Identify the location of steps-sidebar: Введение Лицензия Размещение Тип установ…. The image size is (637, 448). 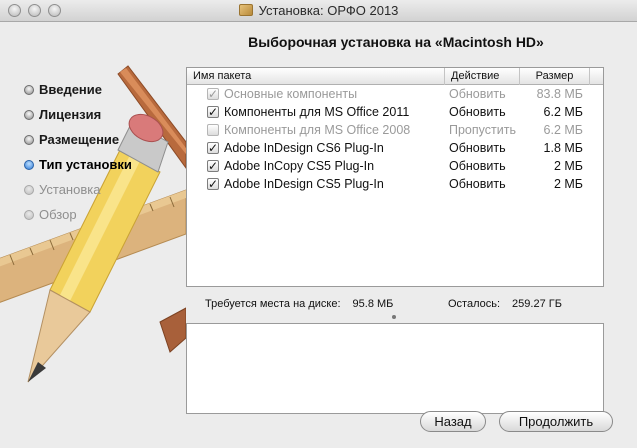
(78, 157).